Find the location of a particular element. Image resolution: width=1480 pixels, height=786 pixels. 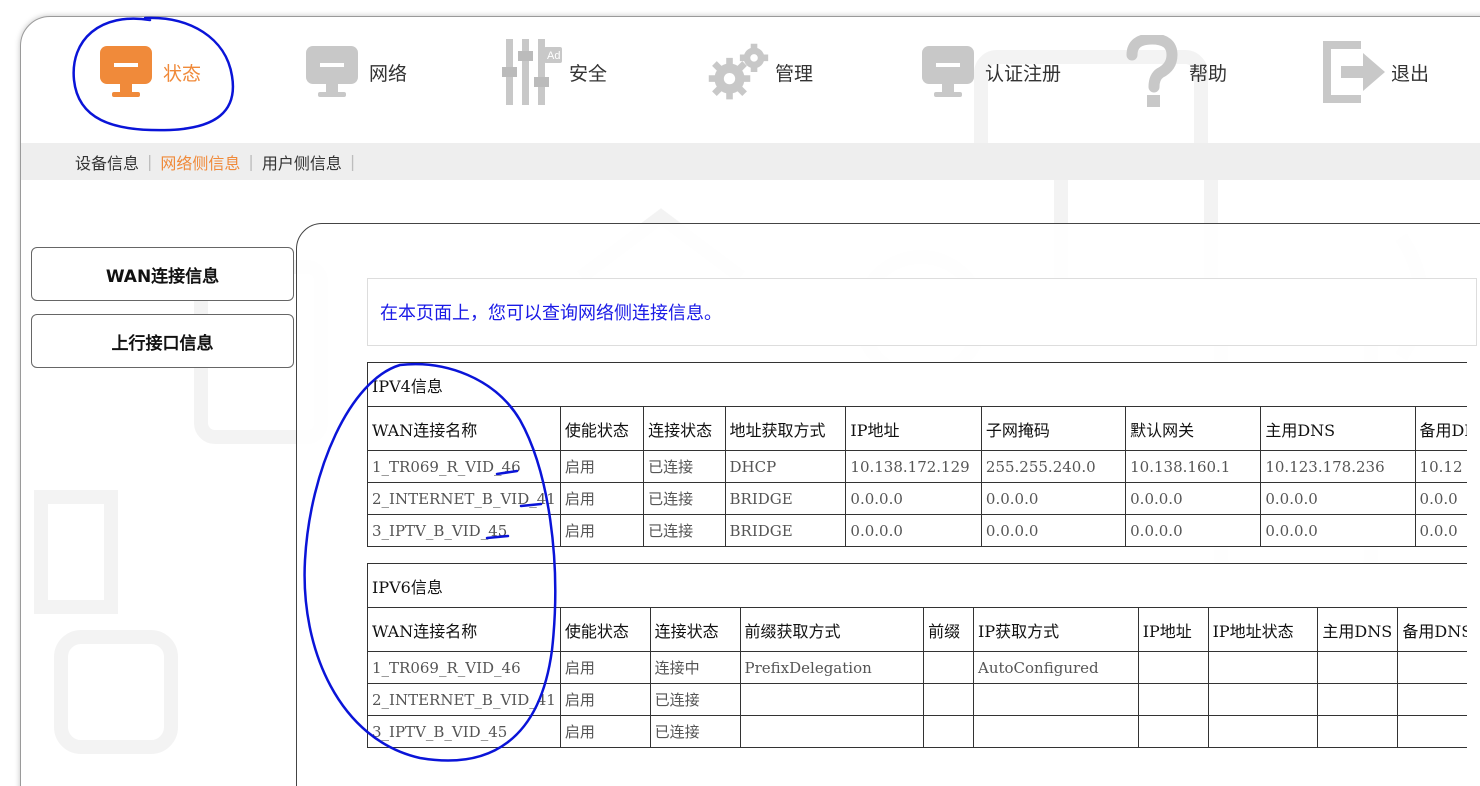

subnav-device-info: 设备信息 is located at coordinates (107, 162).